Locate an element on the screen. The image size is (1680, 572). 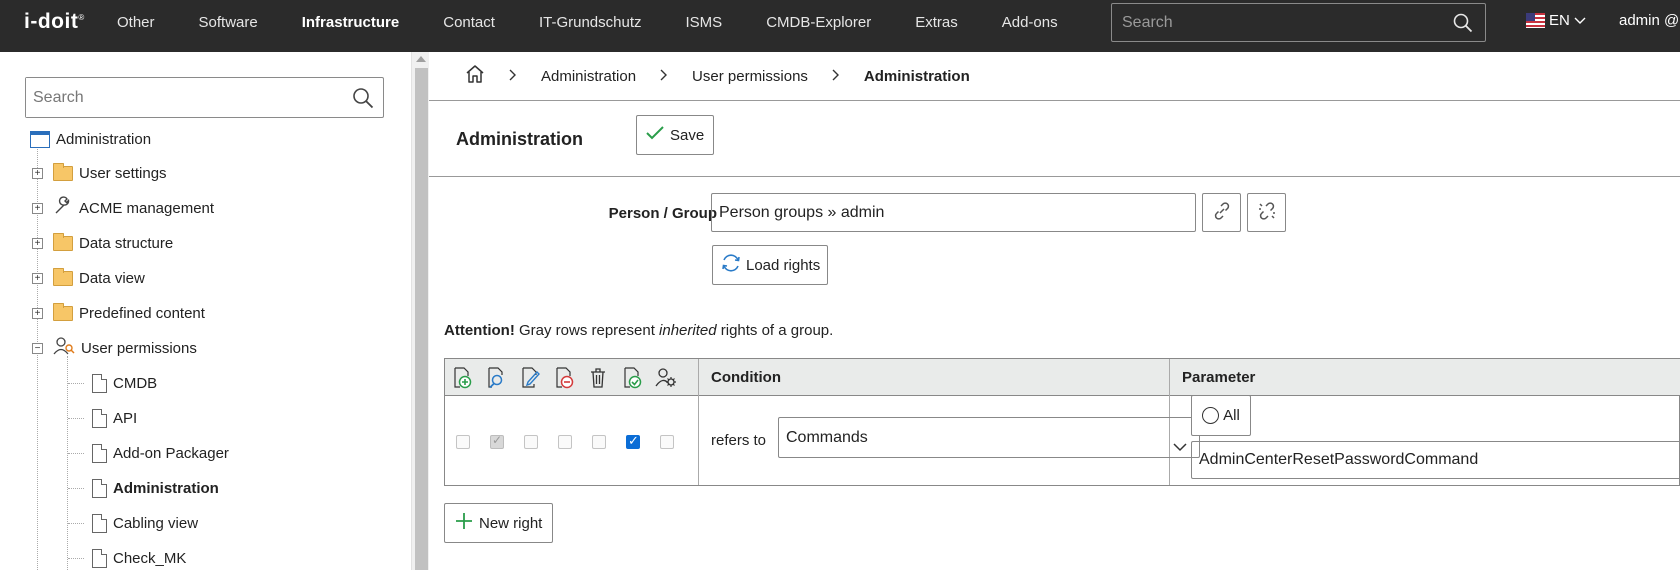
archive-icon is located at coordinates (564, 378).